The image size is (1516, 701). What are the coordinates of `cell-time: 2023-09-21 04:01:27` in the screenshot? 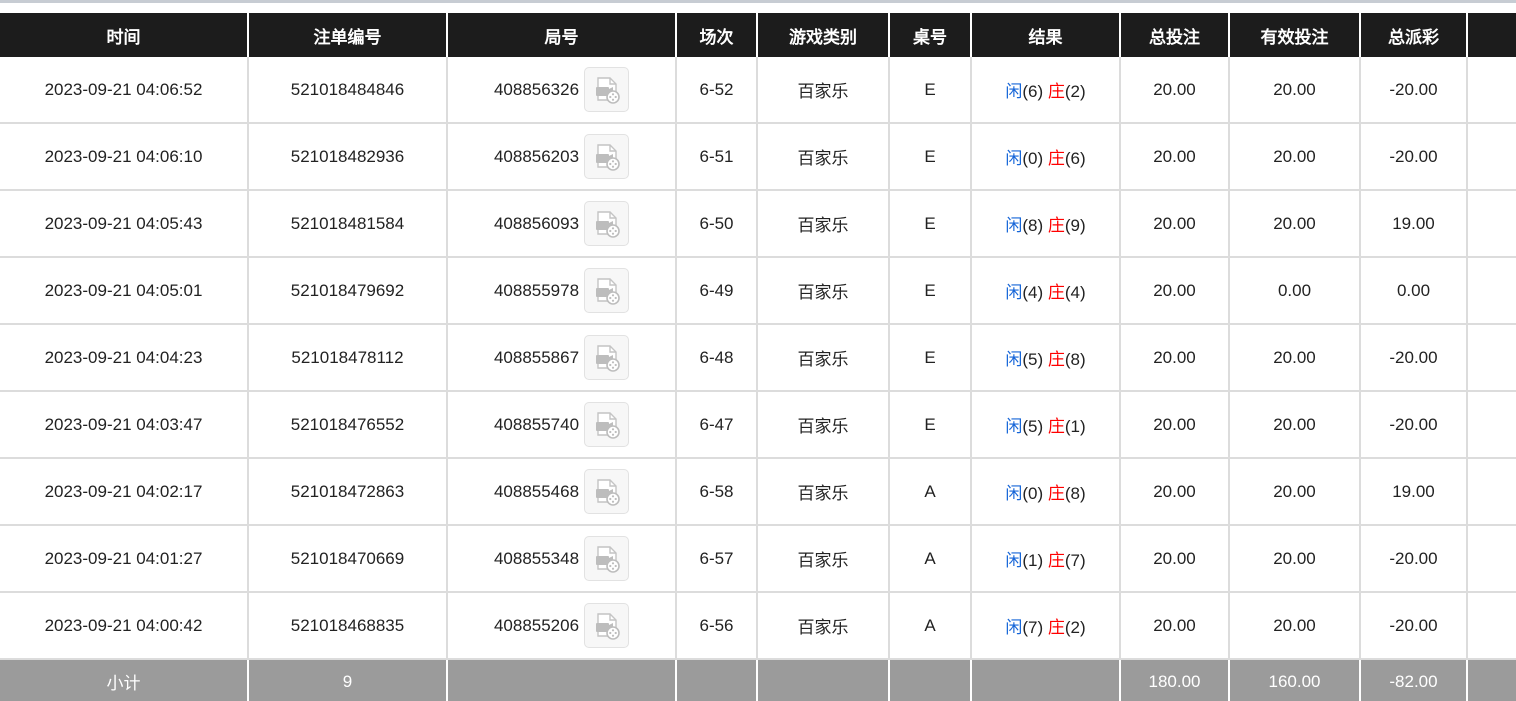 It's located at (124, 559).